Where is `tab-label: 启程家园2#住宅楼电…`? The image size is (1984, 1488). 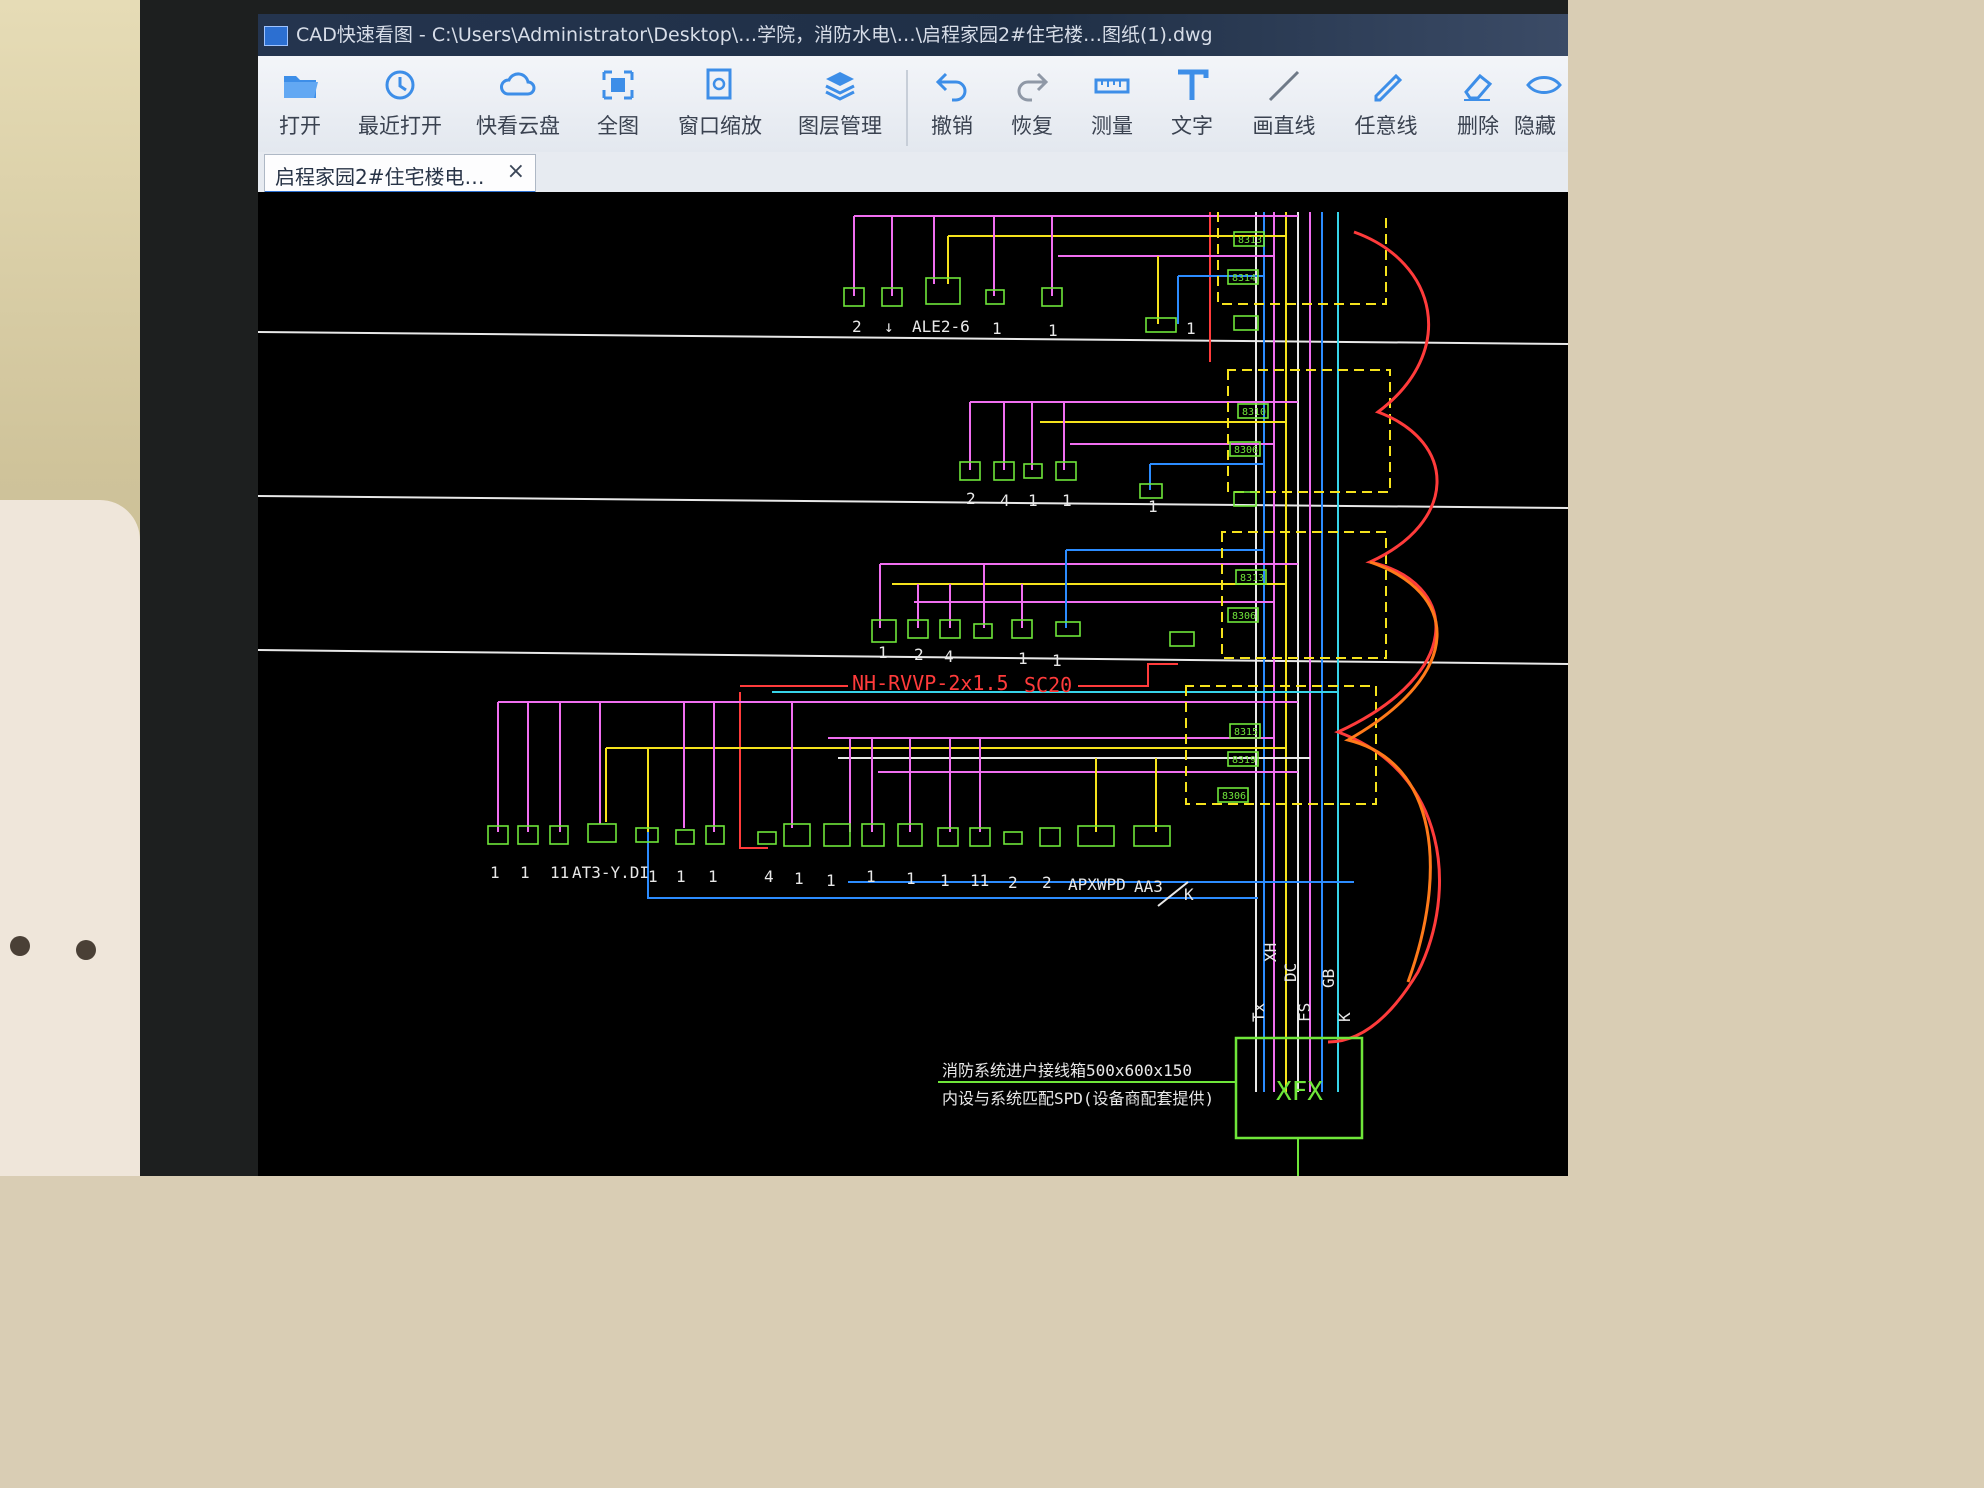
tab-label: 启程家园2#住宅楼电… is located at coordinates (380, 177).